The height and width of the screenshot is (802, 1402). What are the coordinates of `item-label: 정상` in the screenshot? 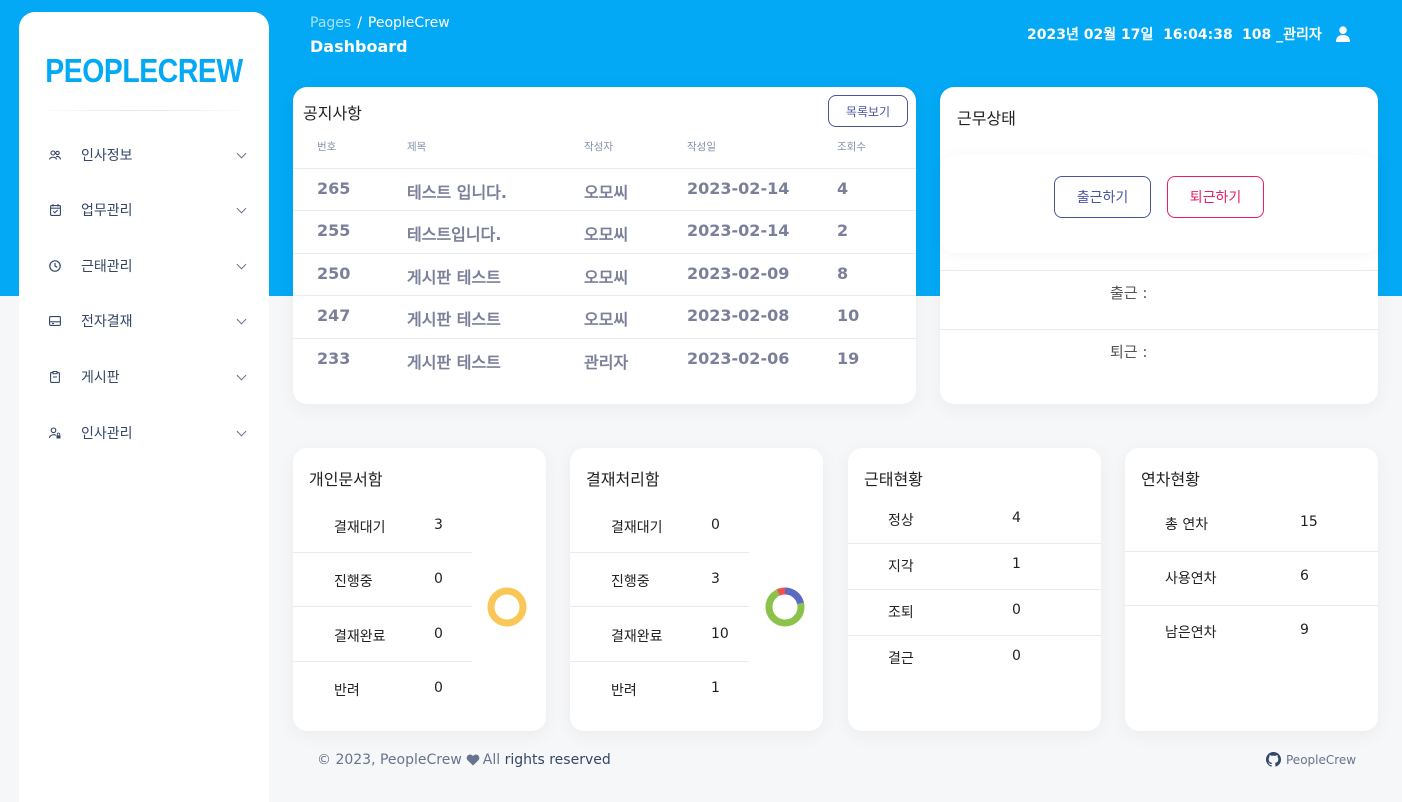 It's located at (901, 521).